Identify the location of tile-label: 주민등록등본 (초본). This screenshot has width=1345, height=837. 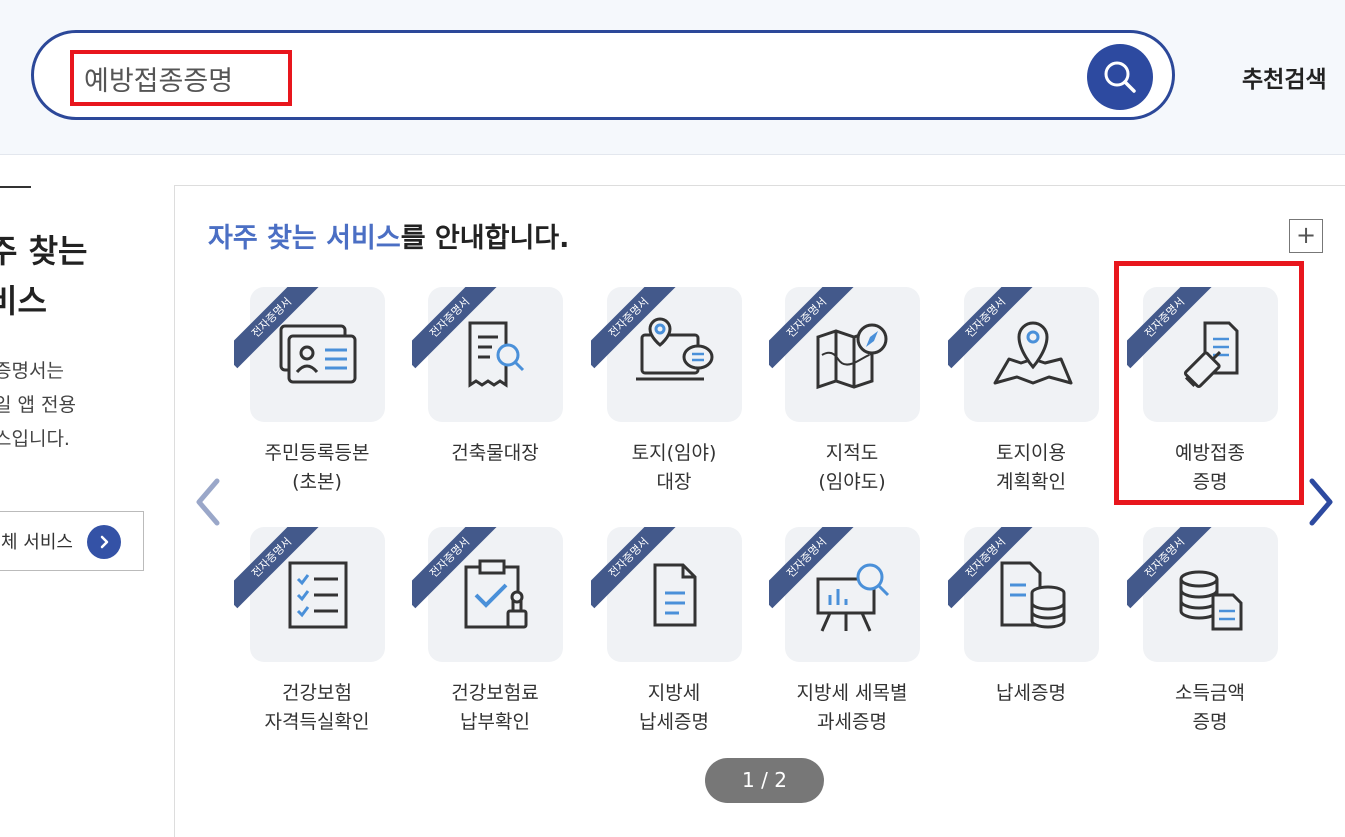
(317, 467).